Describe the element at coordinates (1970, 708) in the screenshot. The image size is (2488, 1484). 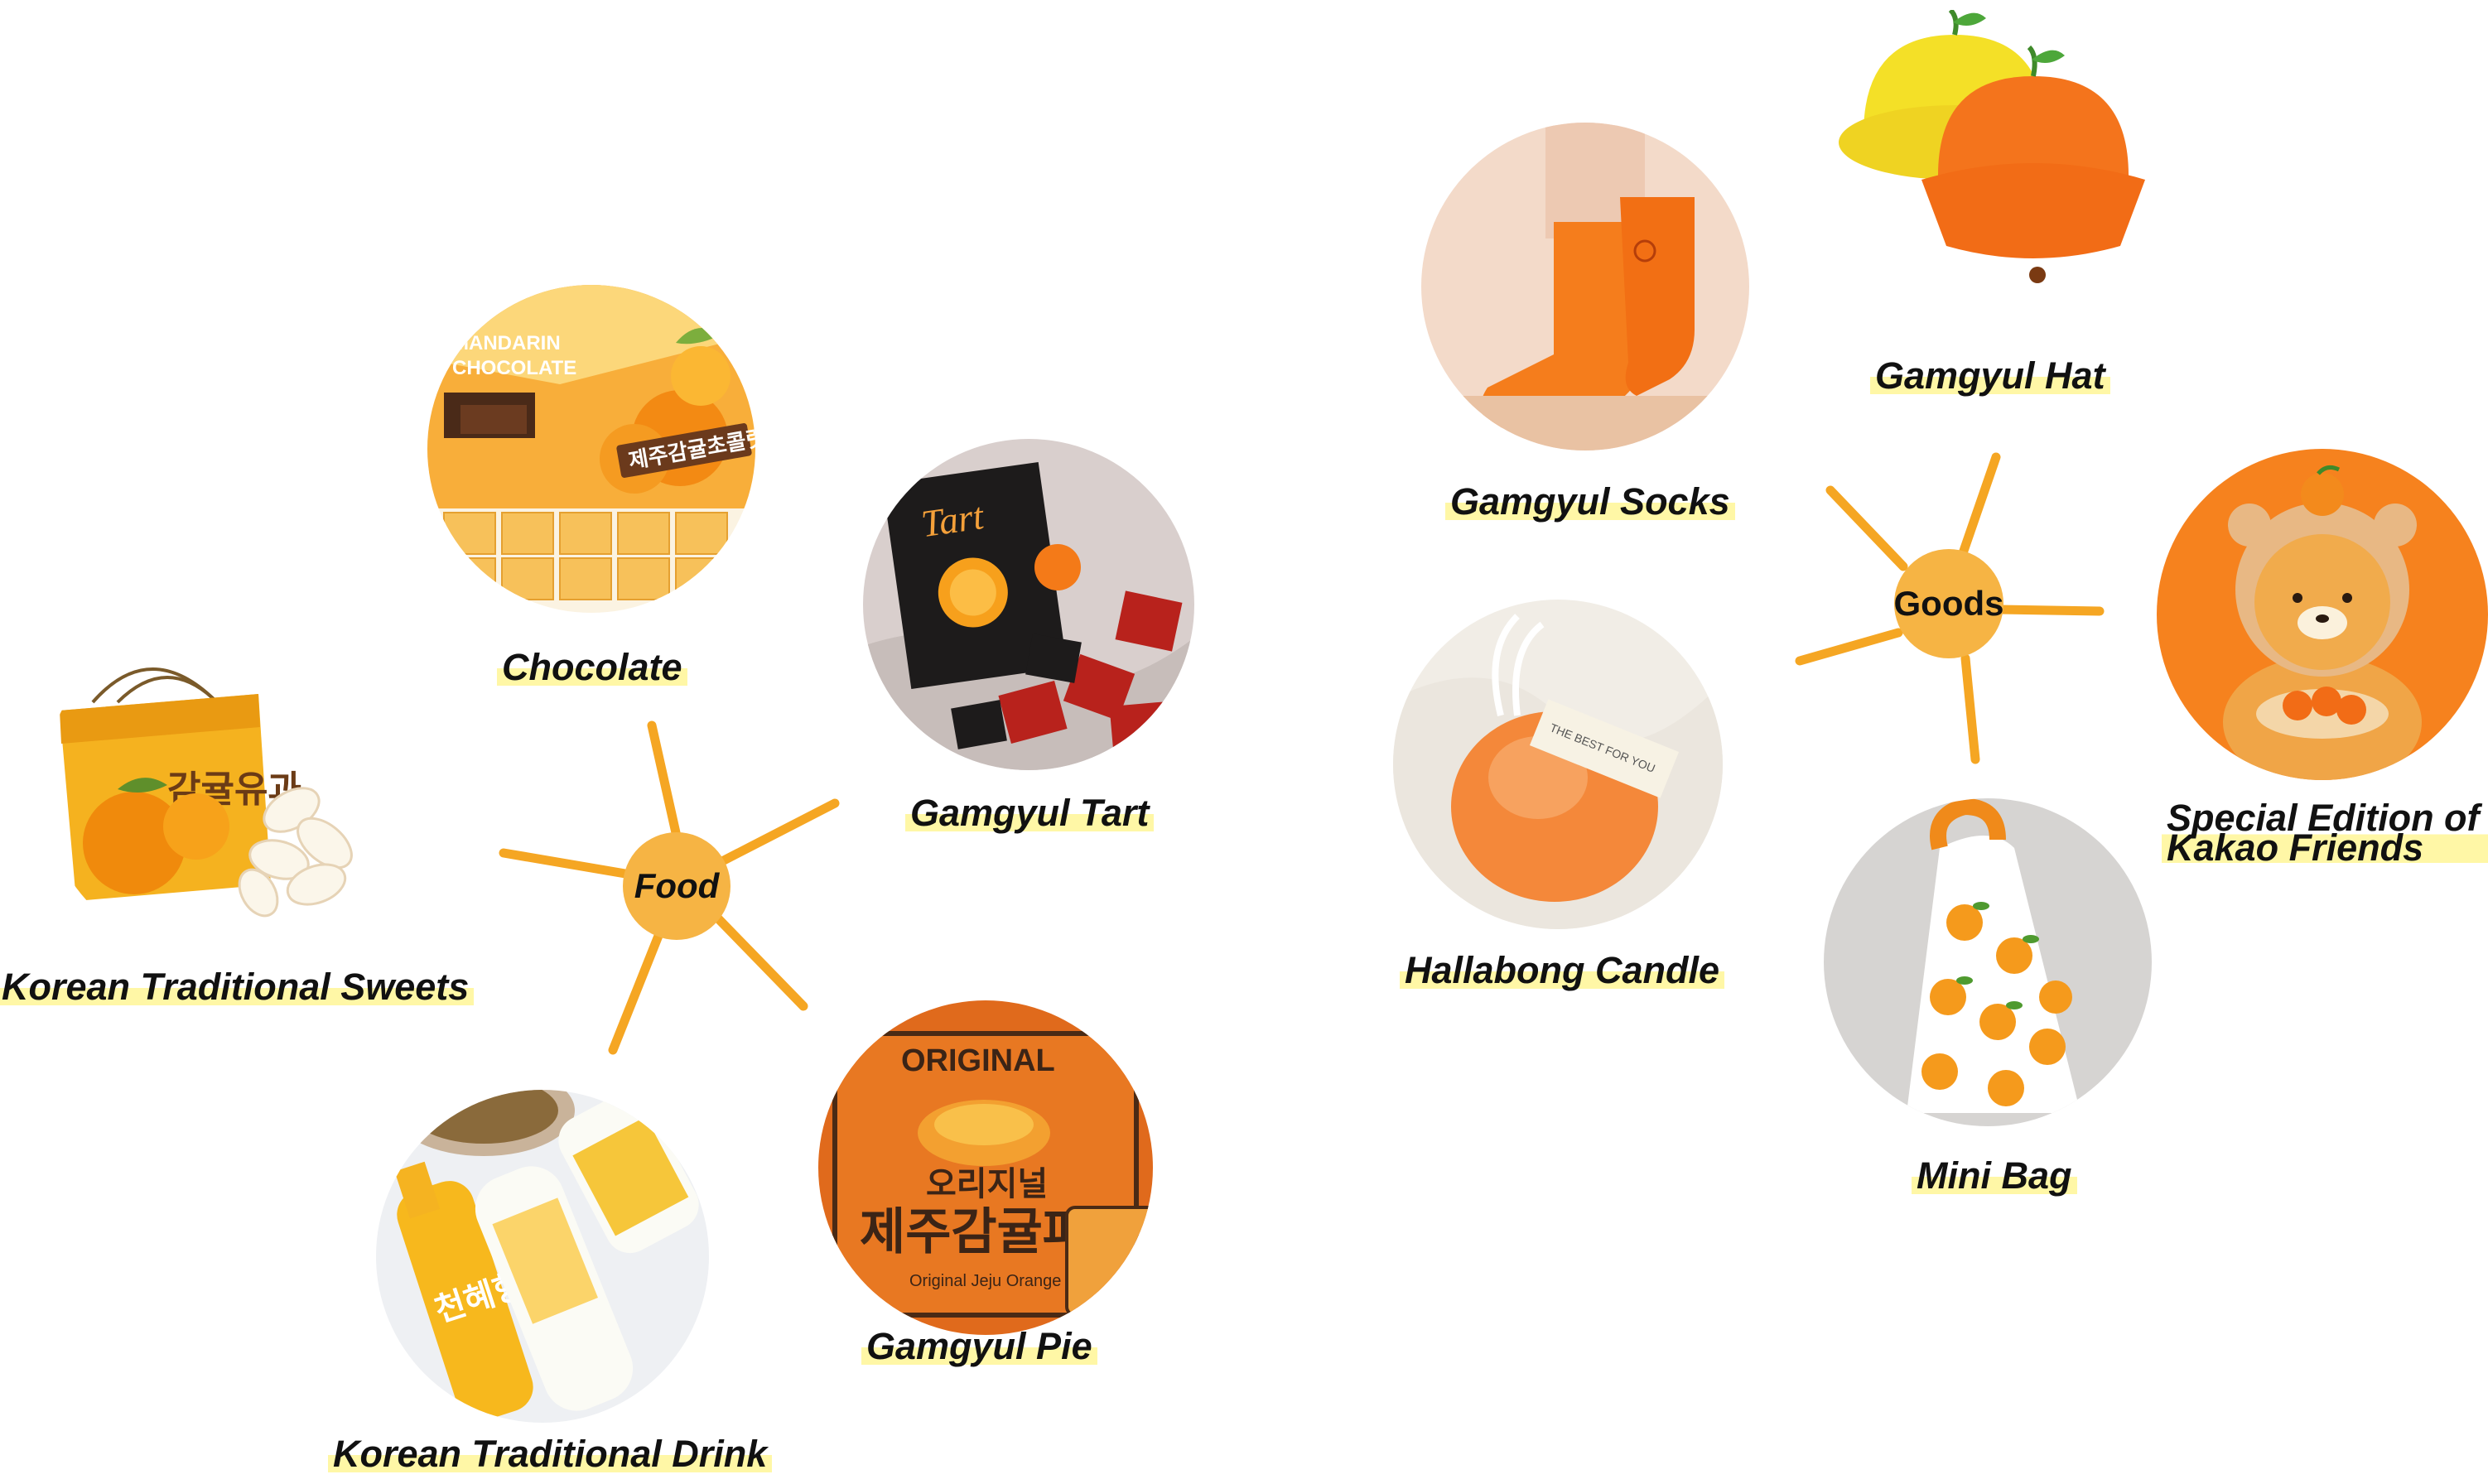
I see `goods-ray-down` at that location.